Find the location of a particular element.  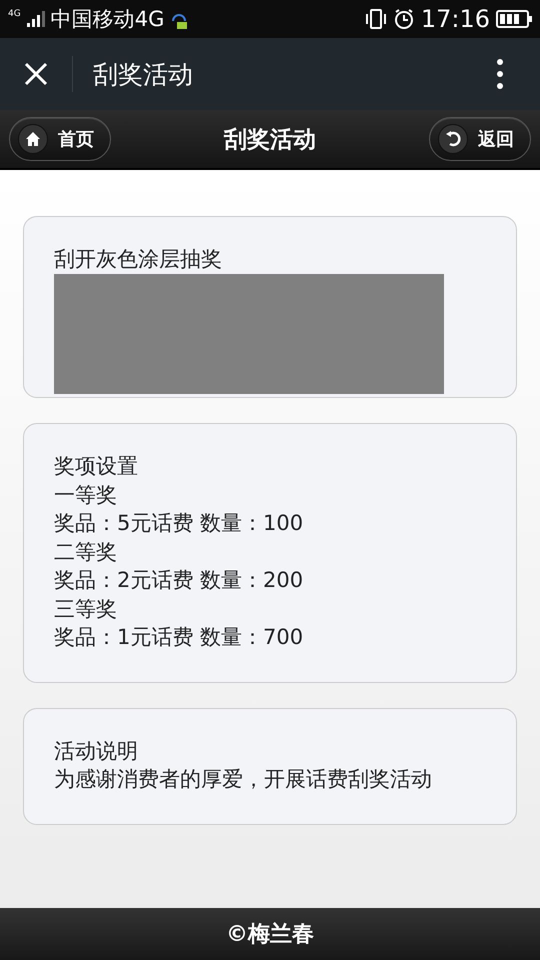

close-icon is located at coordinates (36, 74).